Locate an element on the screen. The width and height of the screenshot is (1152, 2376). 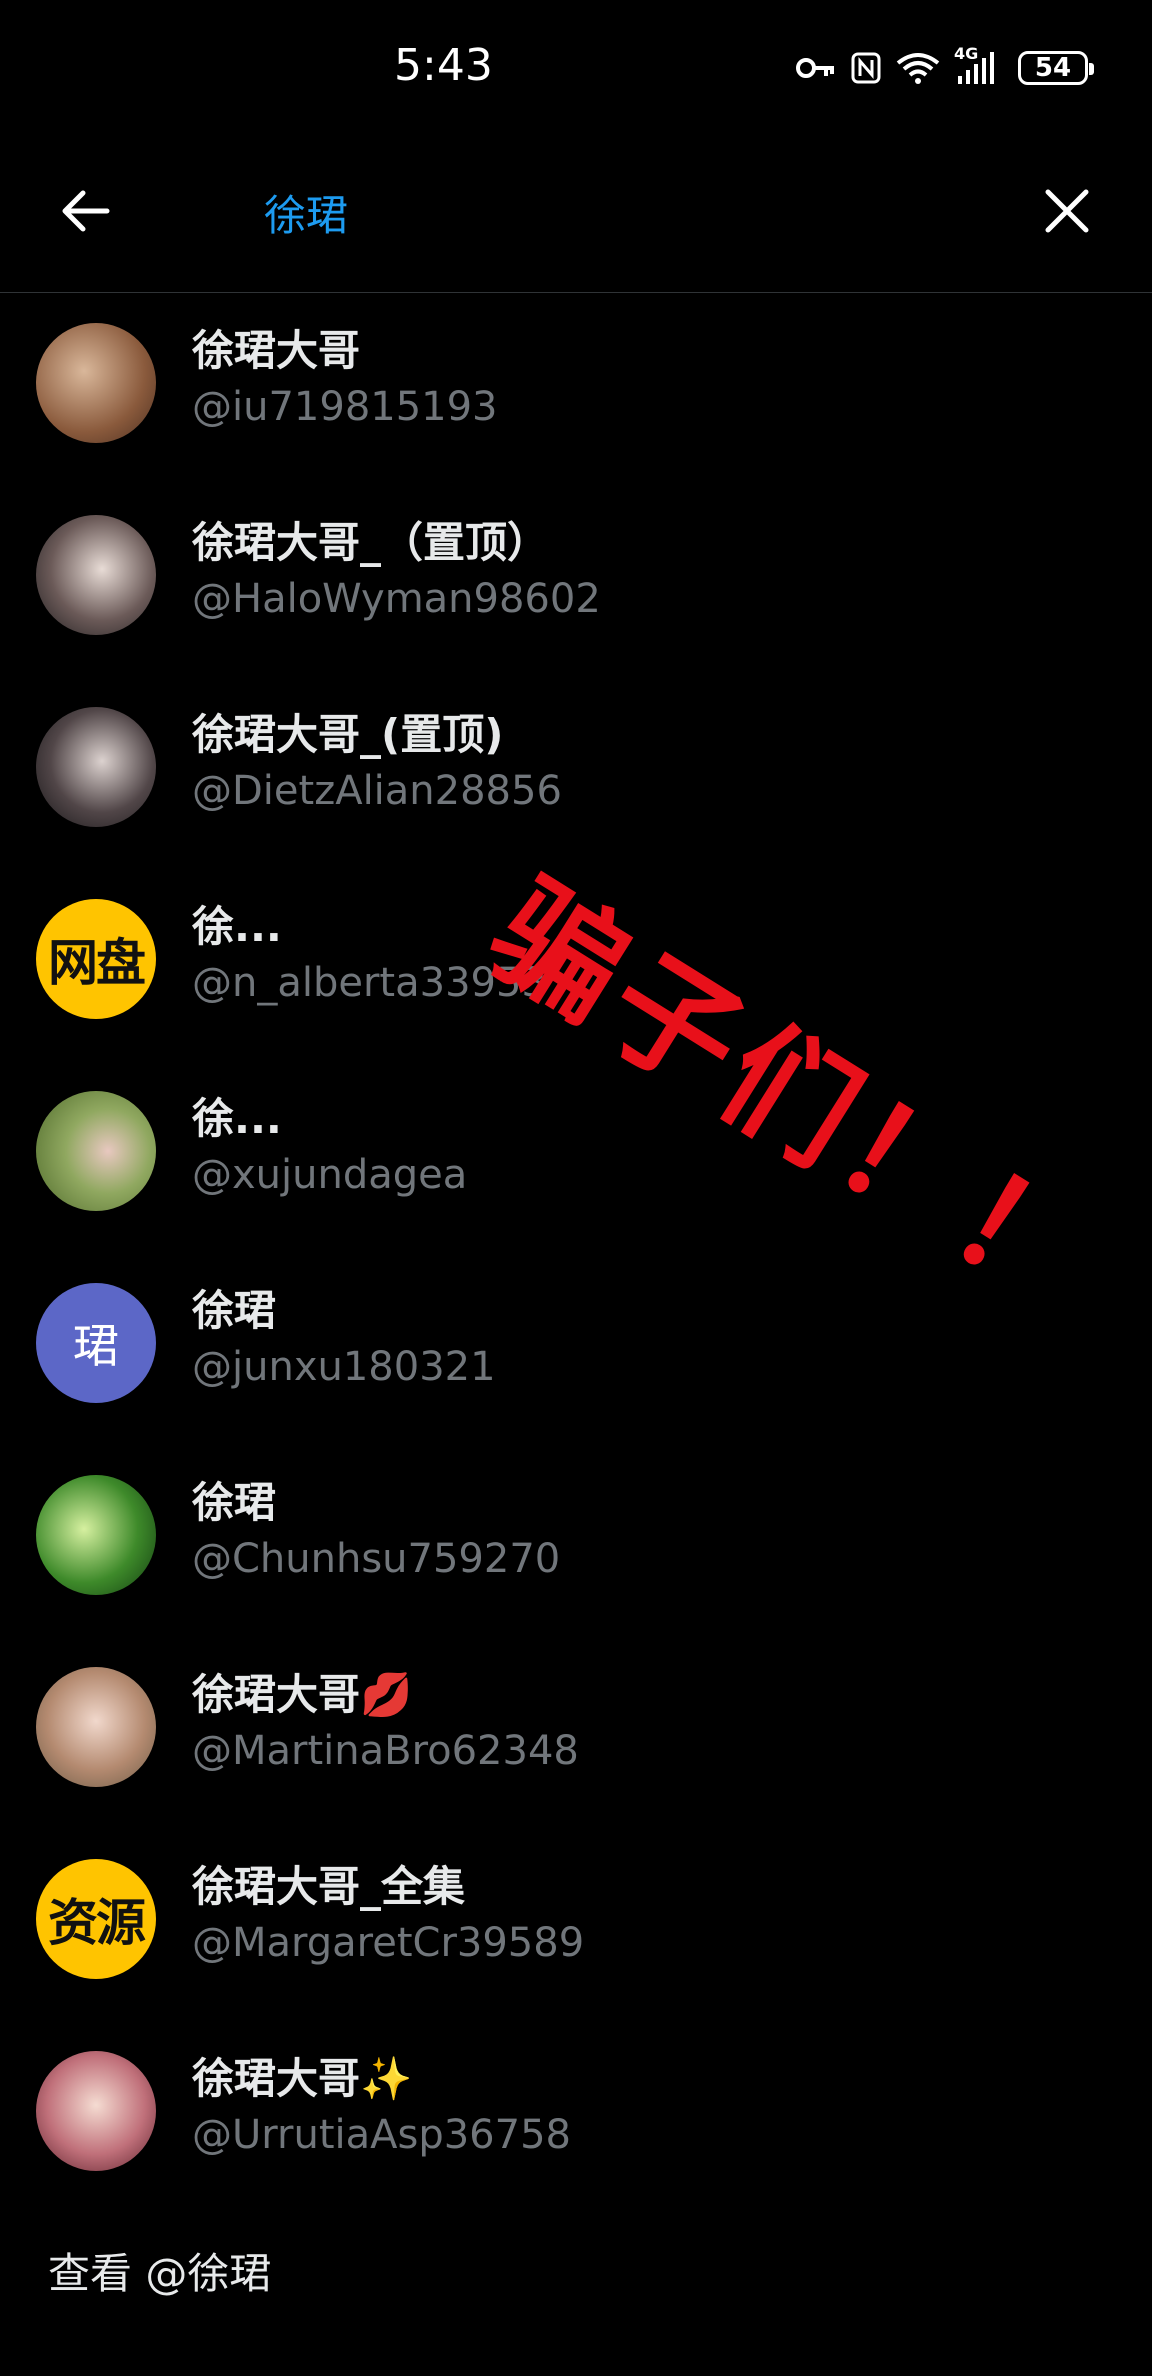
display-name: 徐珺大哥_(置顶) is located at coordinates (348, 734).